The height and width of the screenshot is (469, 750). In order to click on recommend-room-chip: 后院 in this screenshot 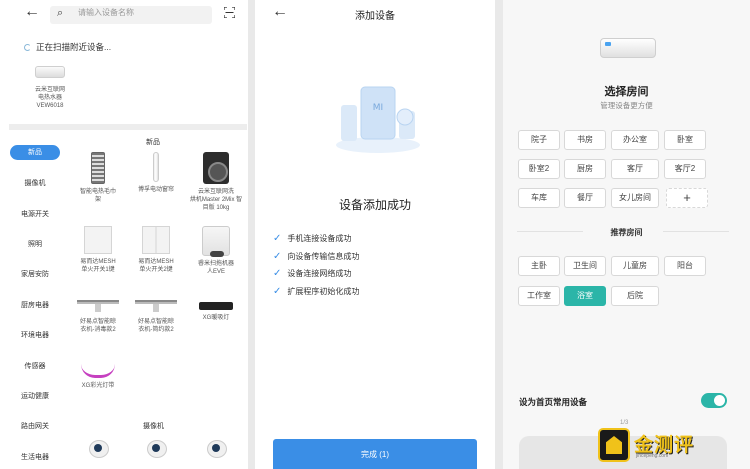, I will do `click(635, 296)`.